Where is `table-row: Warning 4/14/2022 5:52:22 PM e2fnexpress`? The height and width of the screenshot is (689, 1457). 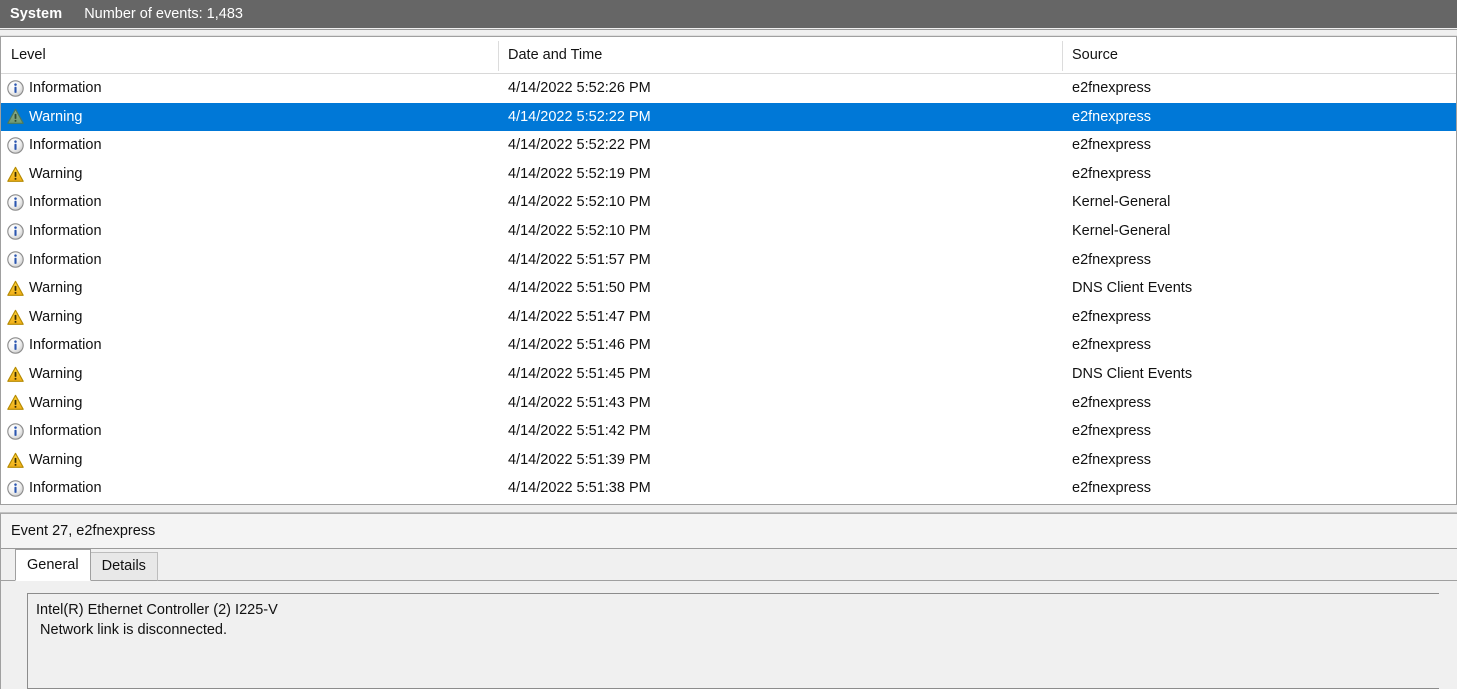
table-row: Warning 4/14/2022 5:52:22 PM e2fnexpress is located at coordinates (728, 117).